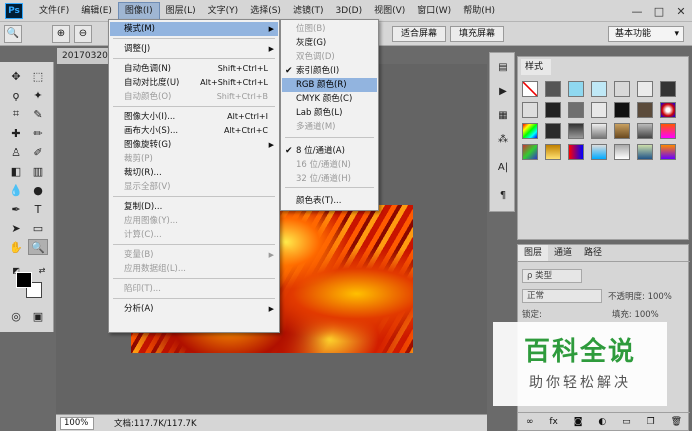  I want to click on folder-icon: ▭, so click(626, 422).